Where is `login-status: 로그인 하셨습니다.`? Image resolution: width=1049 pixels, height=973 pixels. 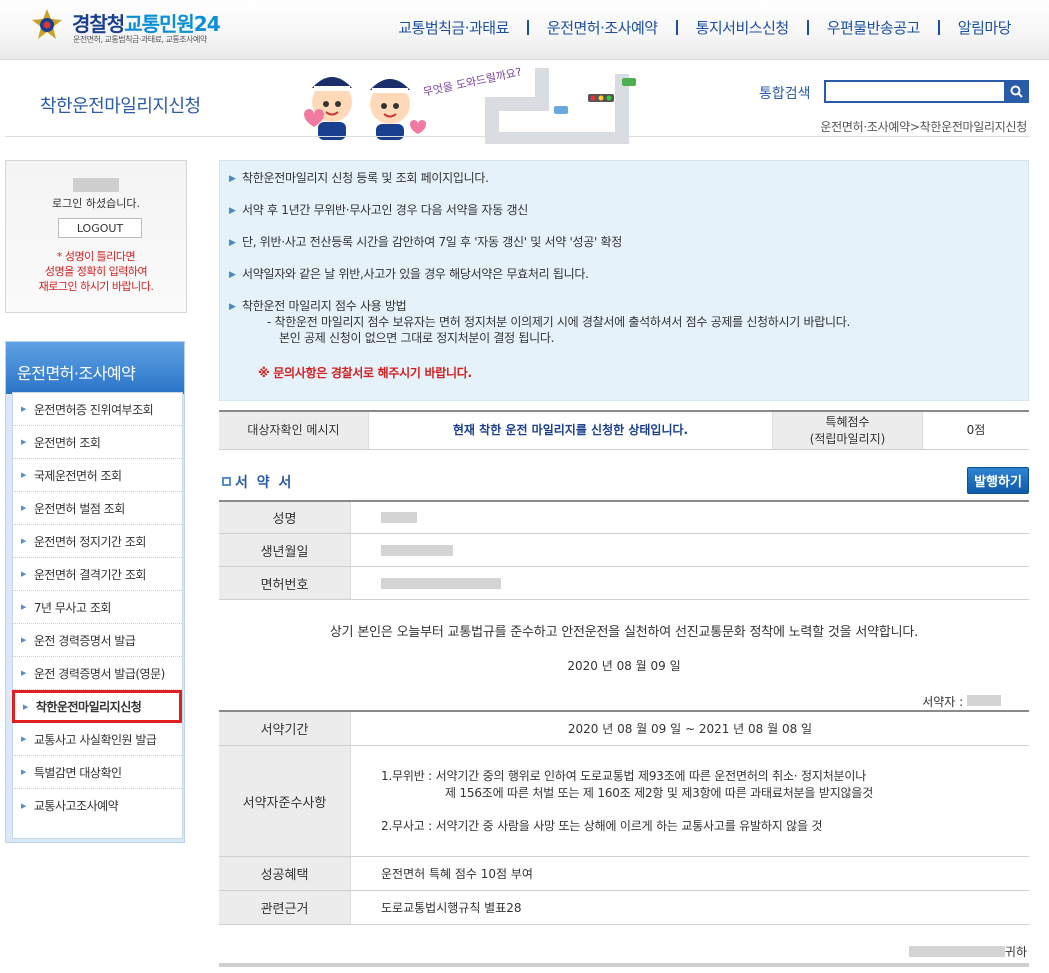
login-status: 로그인 하셨습니다. is located at coordinates (96, 203).